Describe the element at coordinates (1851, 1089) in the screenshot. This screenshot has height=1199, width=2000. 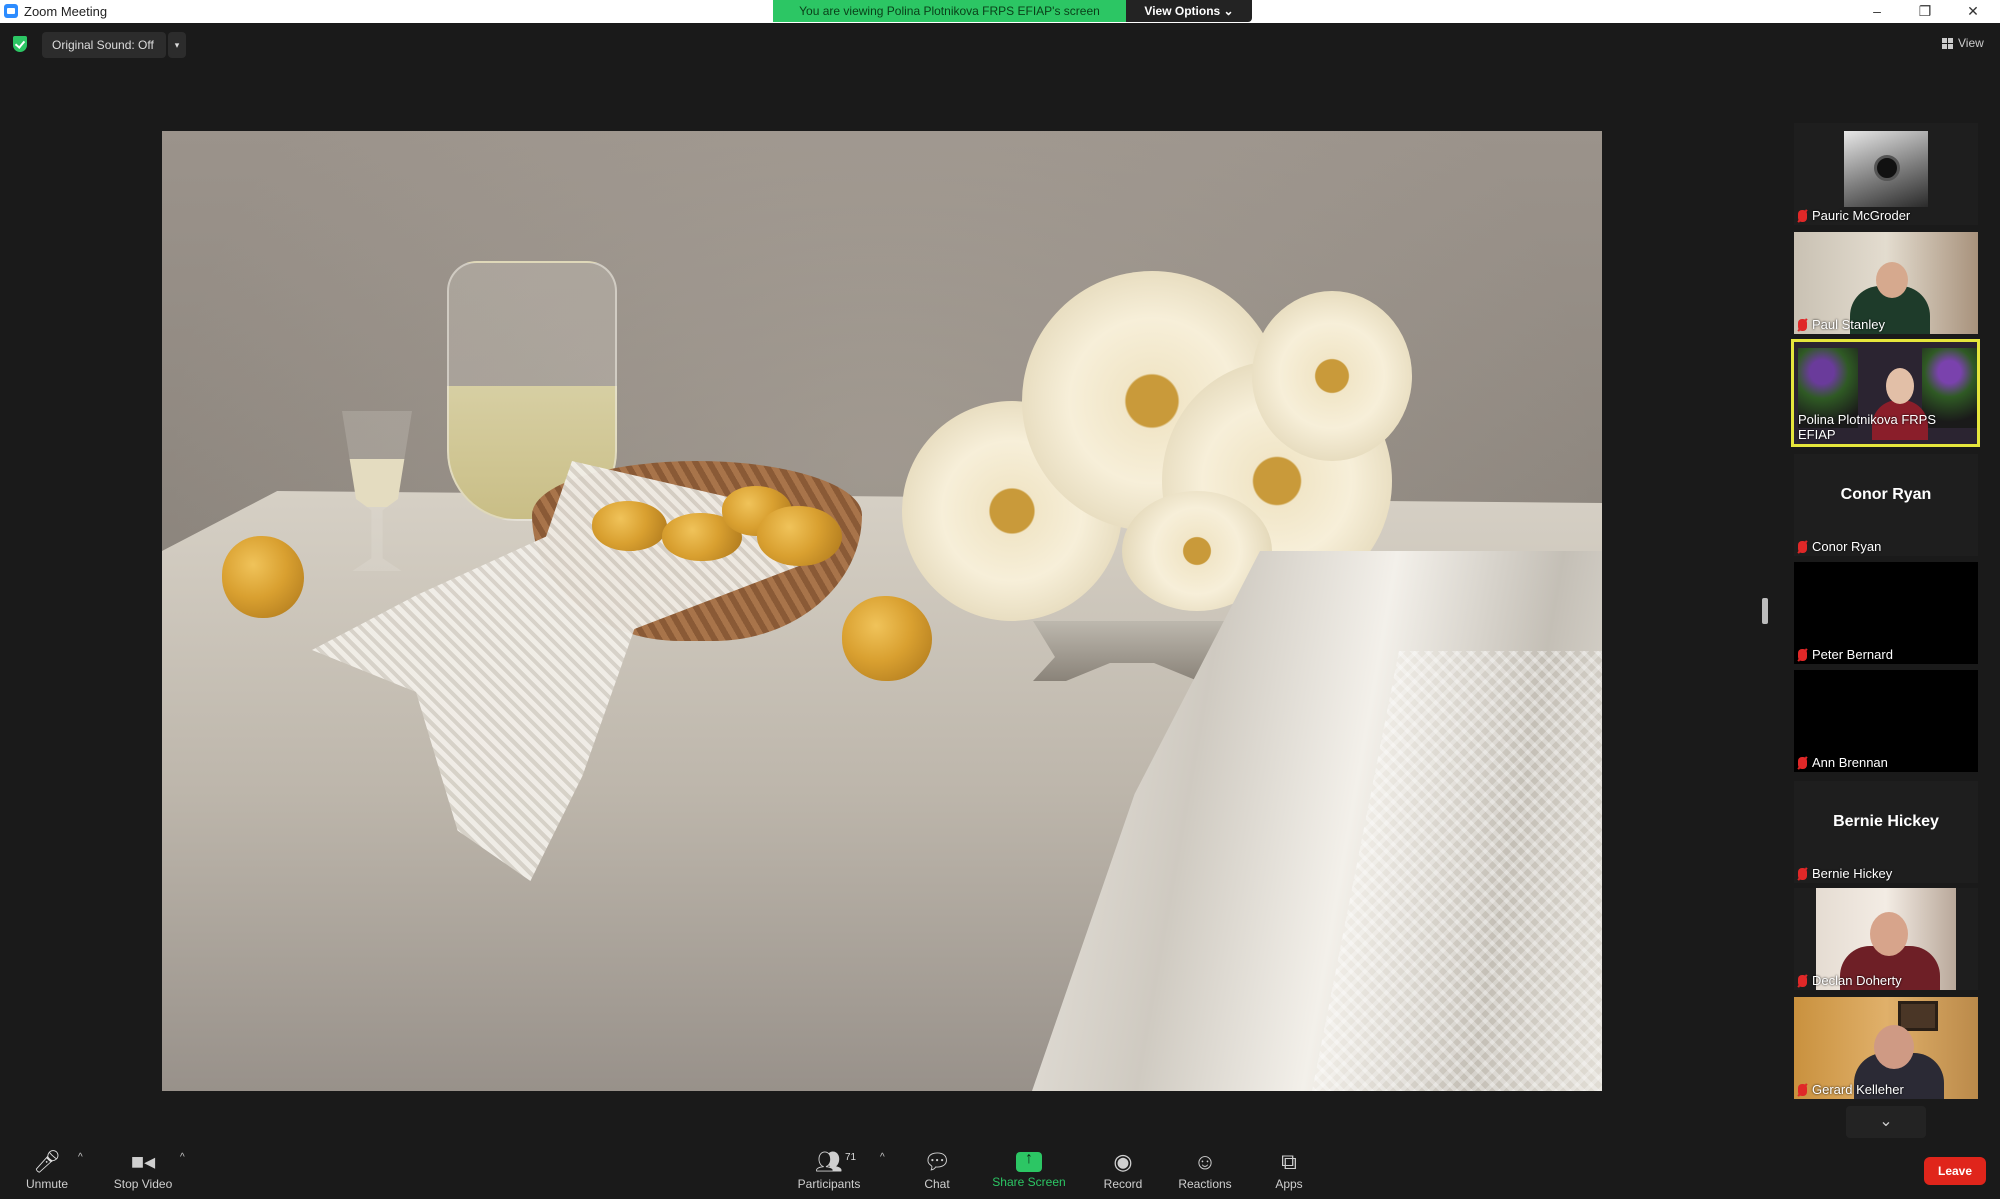
I see `participant-name: Gerard Kelleher` at that location.